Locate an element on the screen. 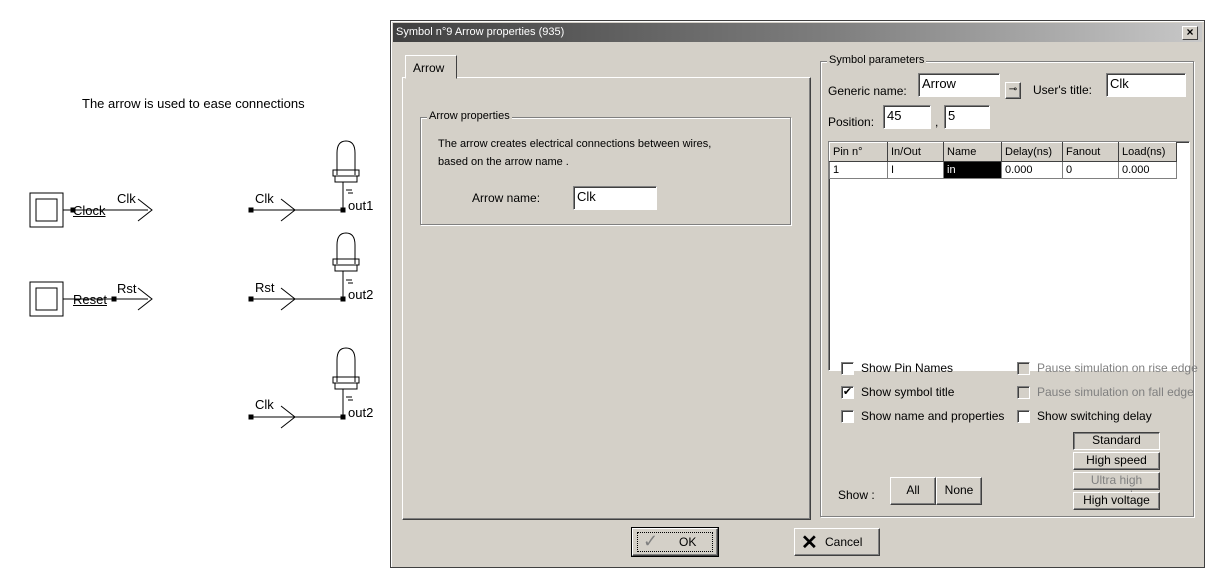 The height and width of the screenshot is (570, 1206). position-label: Position: is located at coordinates (851, 122).